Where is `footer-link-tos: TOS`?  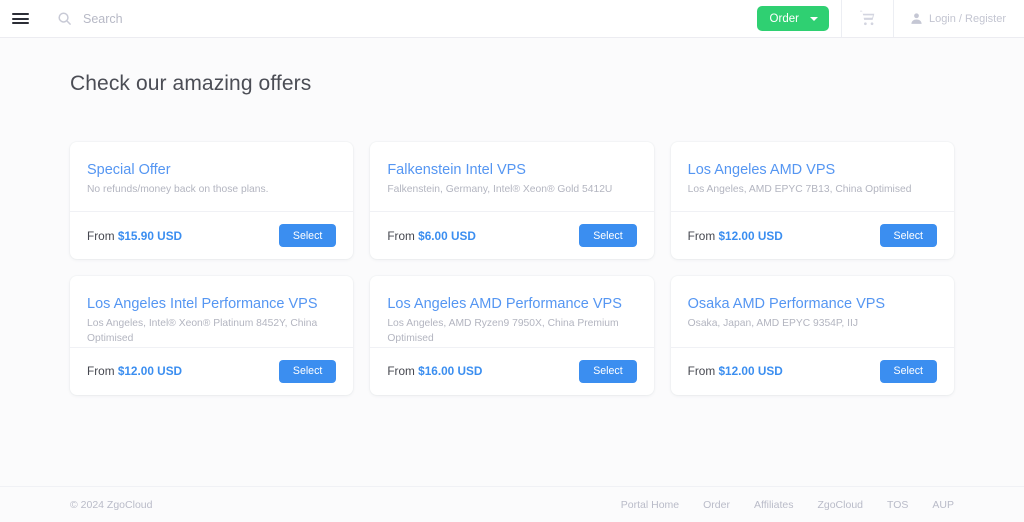 footer-link-tos: TOS is located at coordinates (897, 505).